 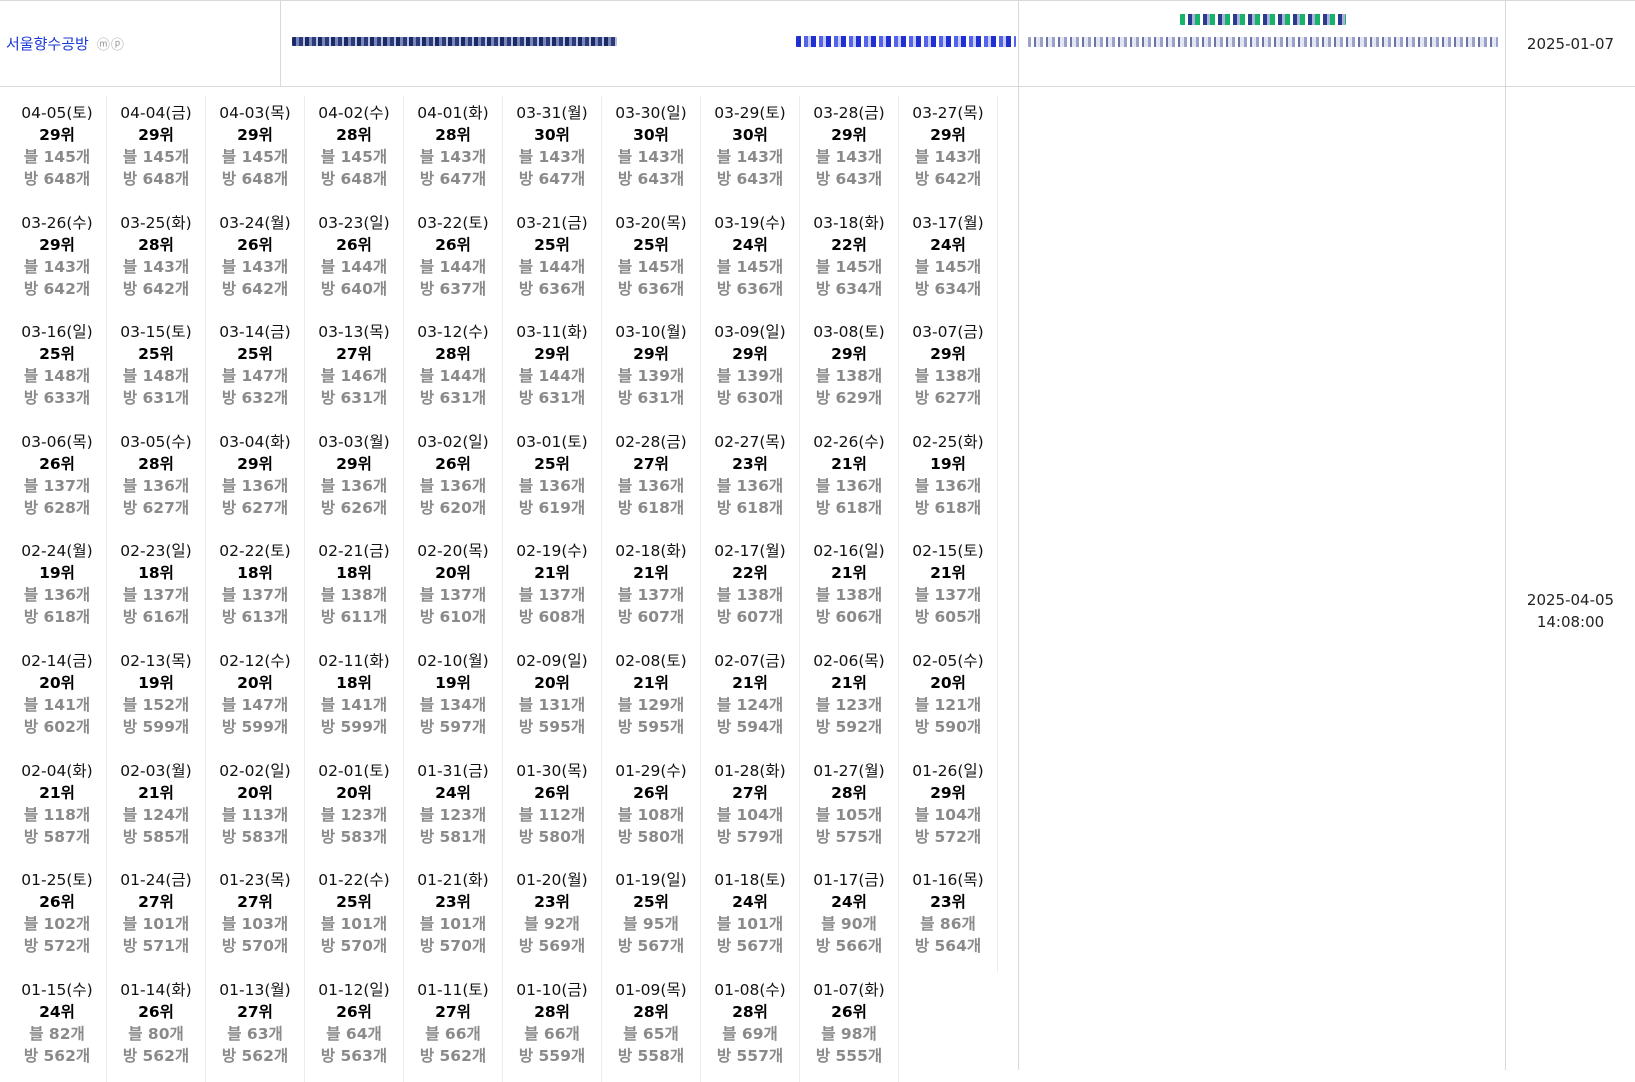 I want to click on day-date: 01-17(금), so click(x=849, y=880).